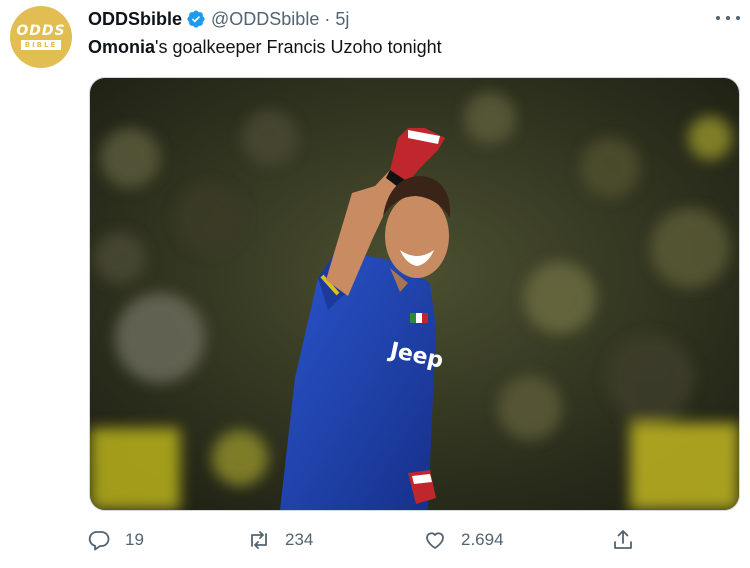 The width and height of the screenshot is (750, 568). Describe the element at coordinates (298, 47) in the screenshot. I see `tweet-text-rest: 's goalkeeper Francis Uzoho tonight` at that location.